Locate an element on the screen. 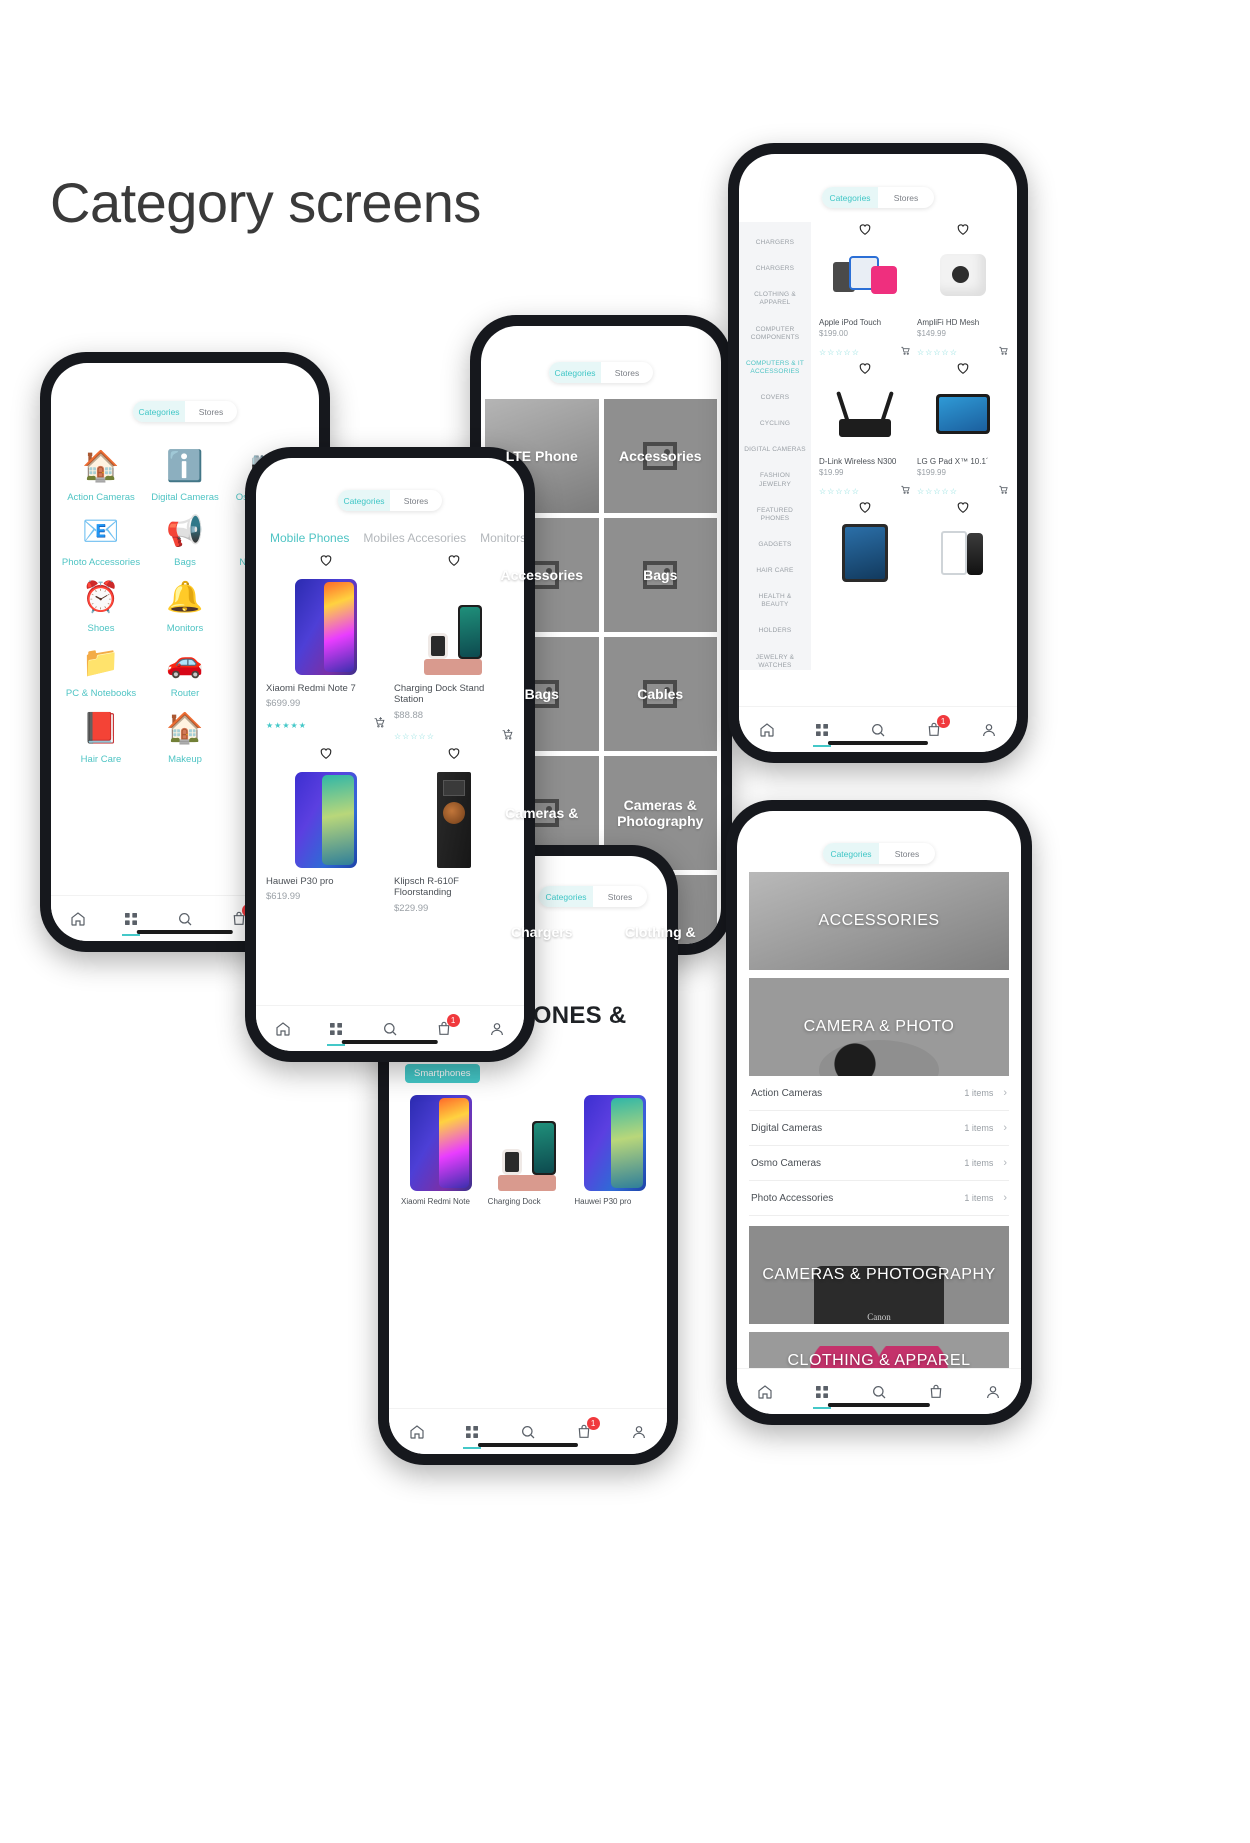 Image resolution: width=1250 pixels, height=1843 pixels. tile: Cables is located at coordinates (660, 694).